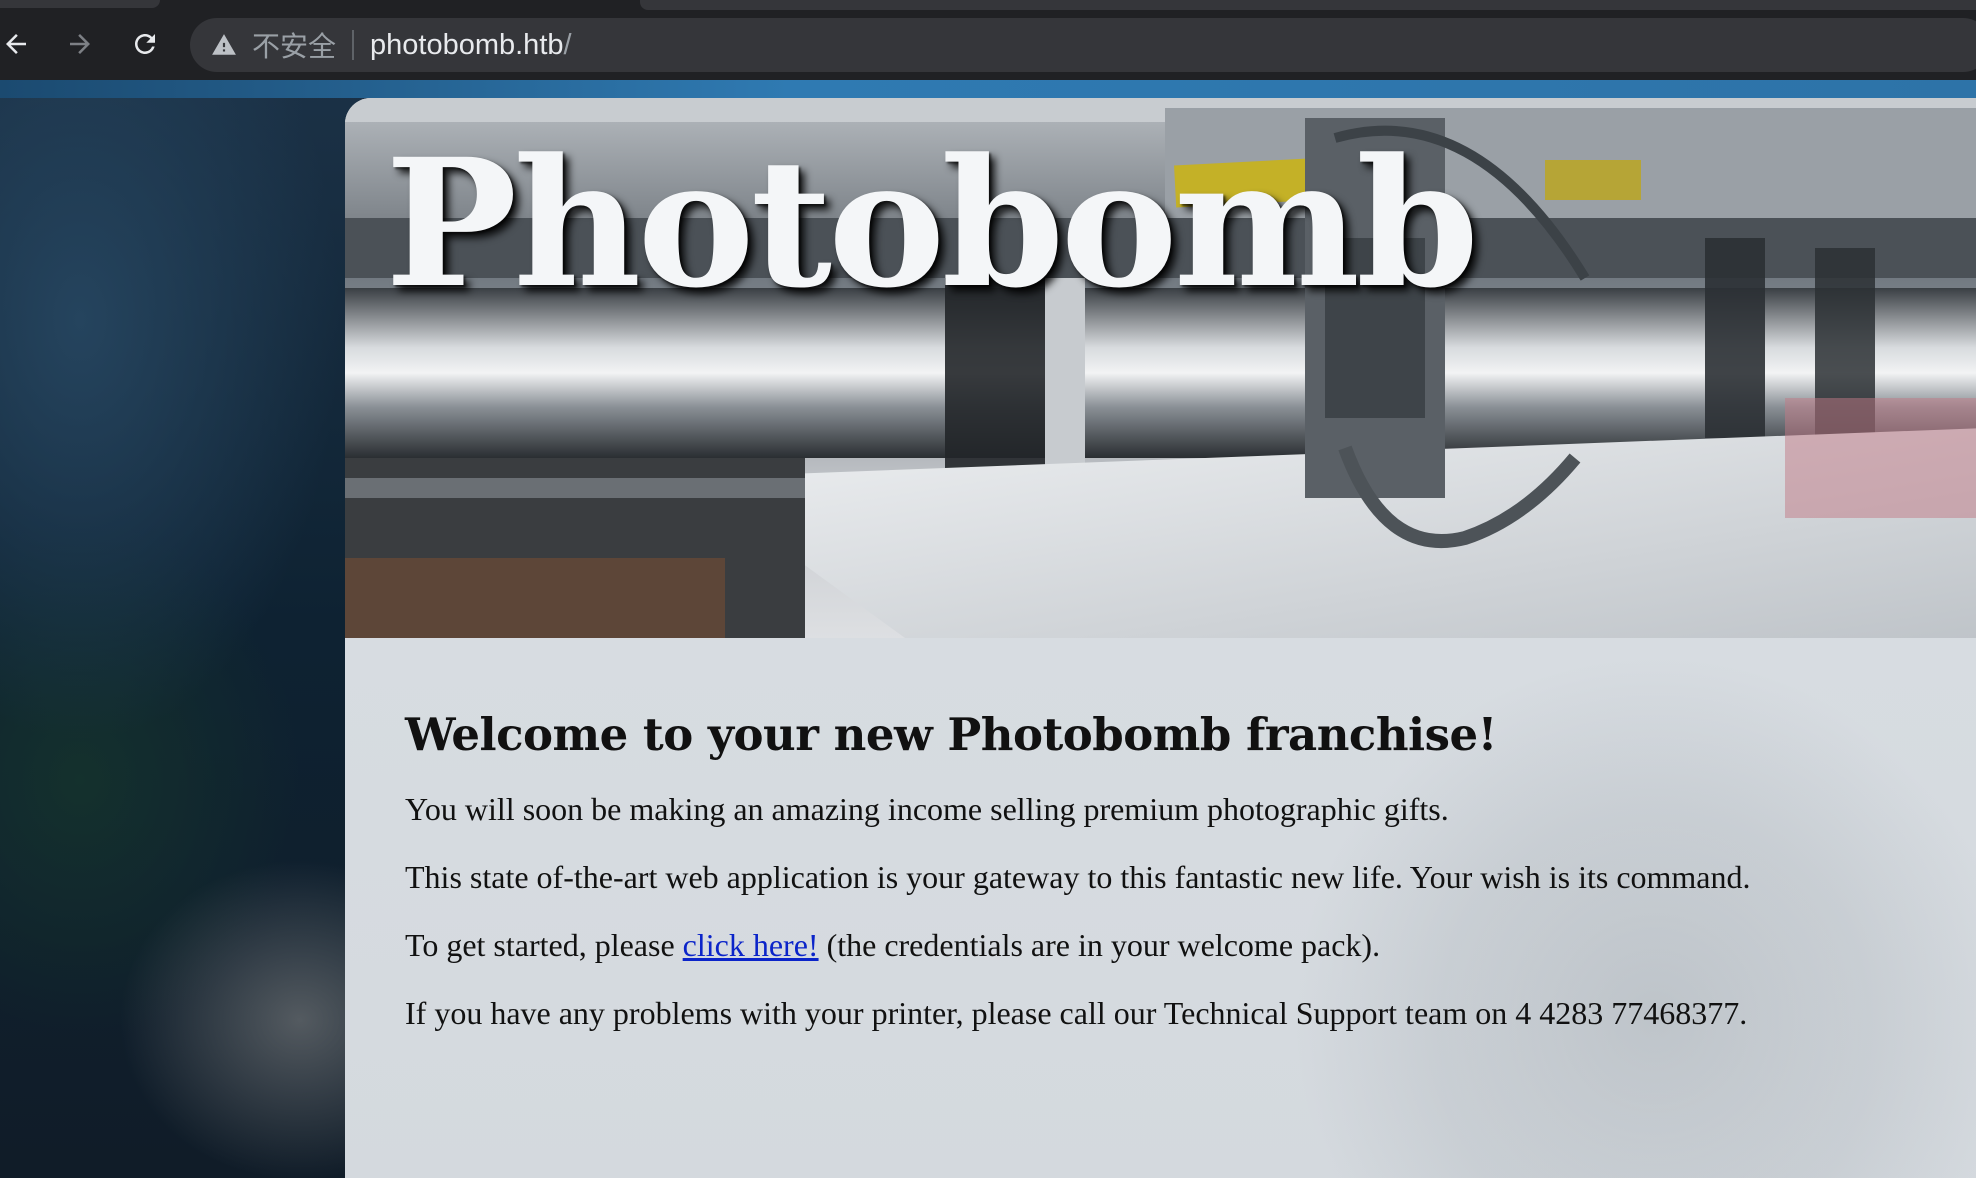  I want to click on security-status-label: 不安全, so click(294, 45).